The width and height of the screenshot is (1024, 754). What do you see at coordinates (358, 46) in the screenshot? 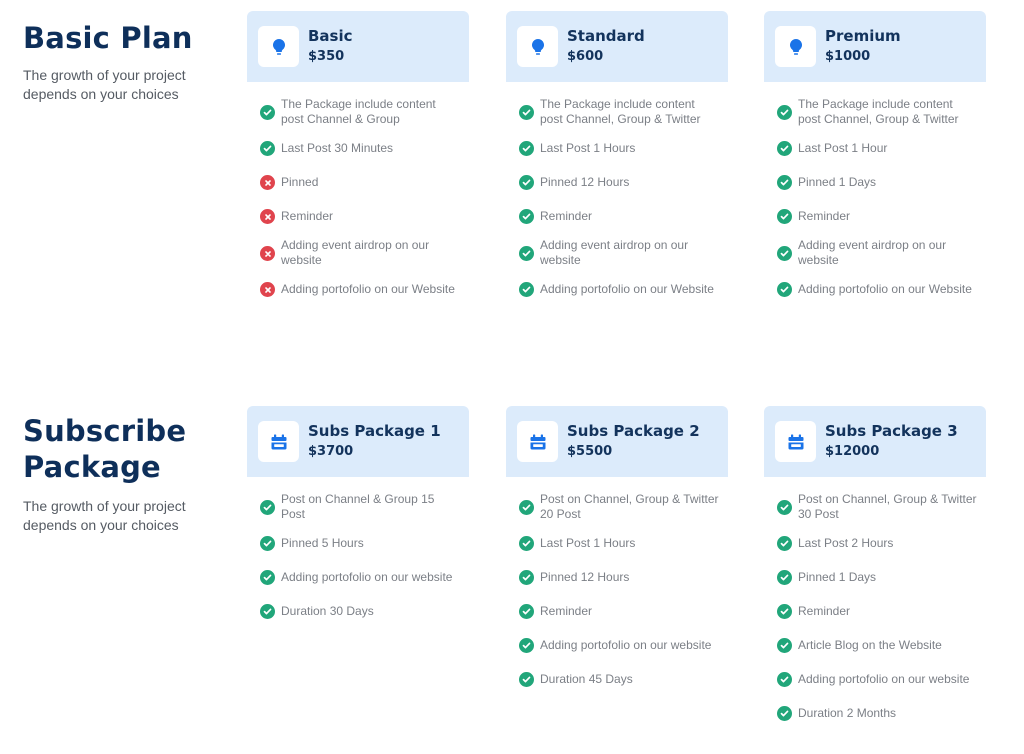
I see `card-header: Basic $350` at bounding box center [358, 46].